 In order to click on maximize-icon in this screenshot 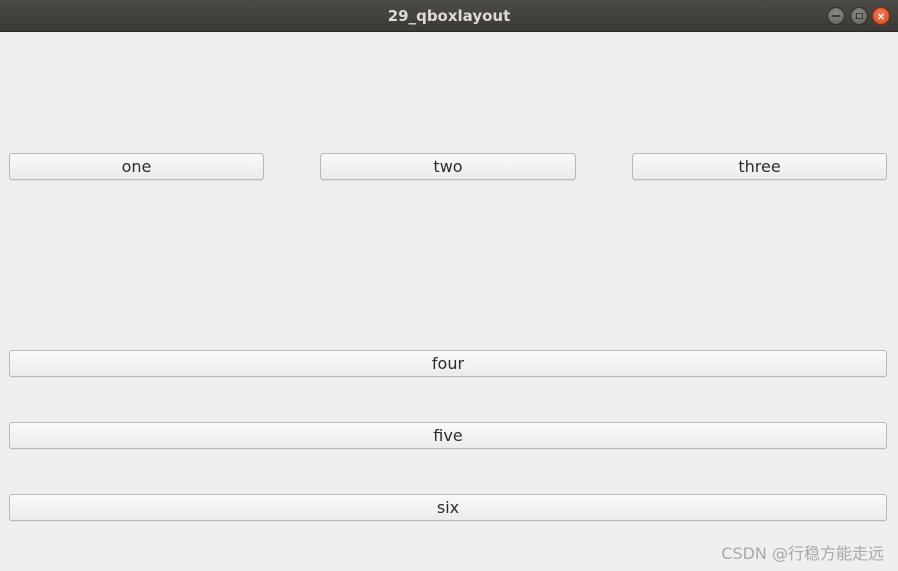, I will do `click(859, 16)`.